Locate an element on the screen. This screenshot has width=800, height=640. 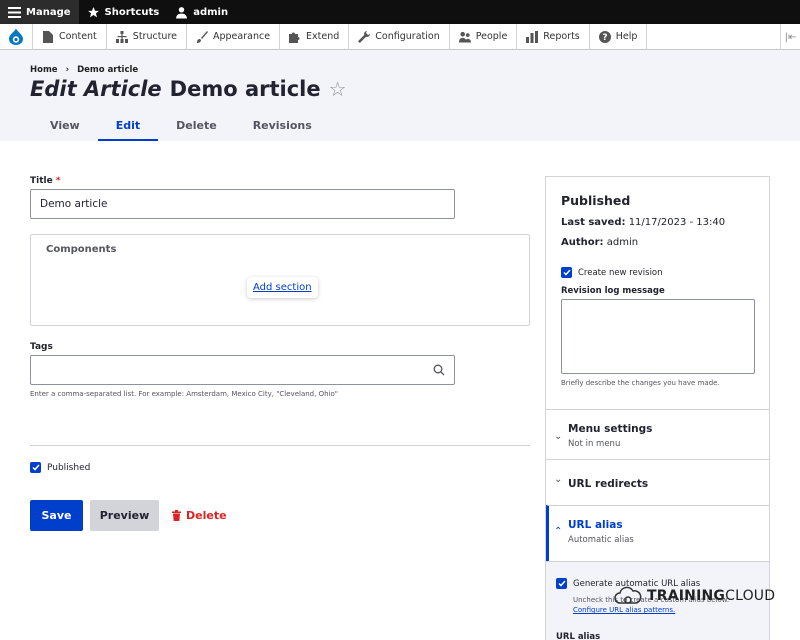
menu-reports: Reports is located at coordinates (553, 36).